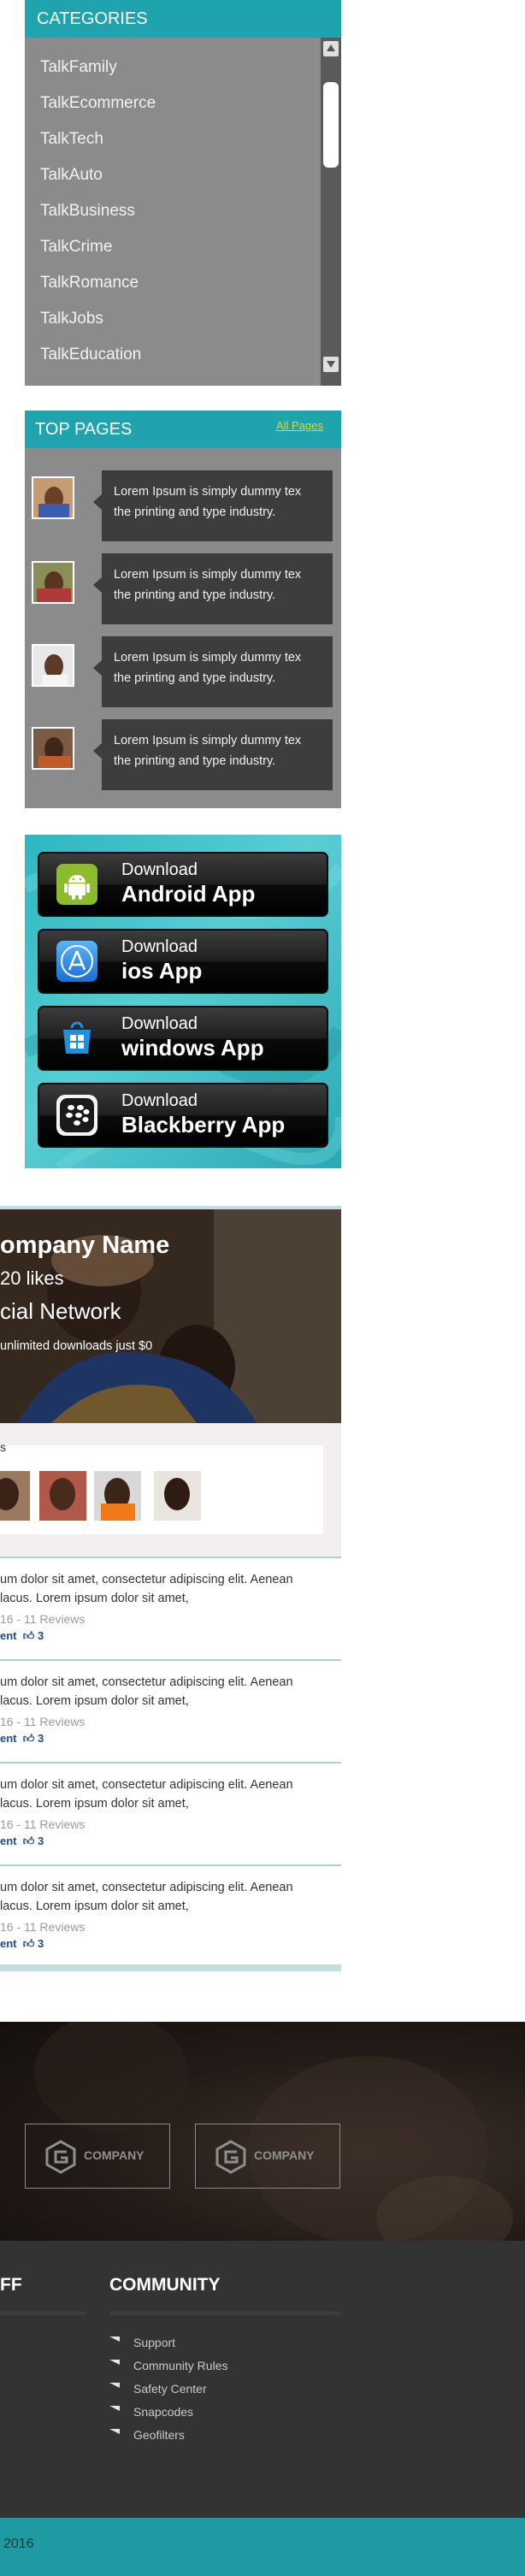  Describe the element at coordinates (169, 283) in the screenshot. I see `category-item-talkromance: TalkRomance` at that location.